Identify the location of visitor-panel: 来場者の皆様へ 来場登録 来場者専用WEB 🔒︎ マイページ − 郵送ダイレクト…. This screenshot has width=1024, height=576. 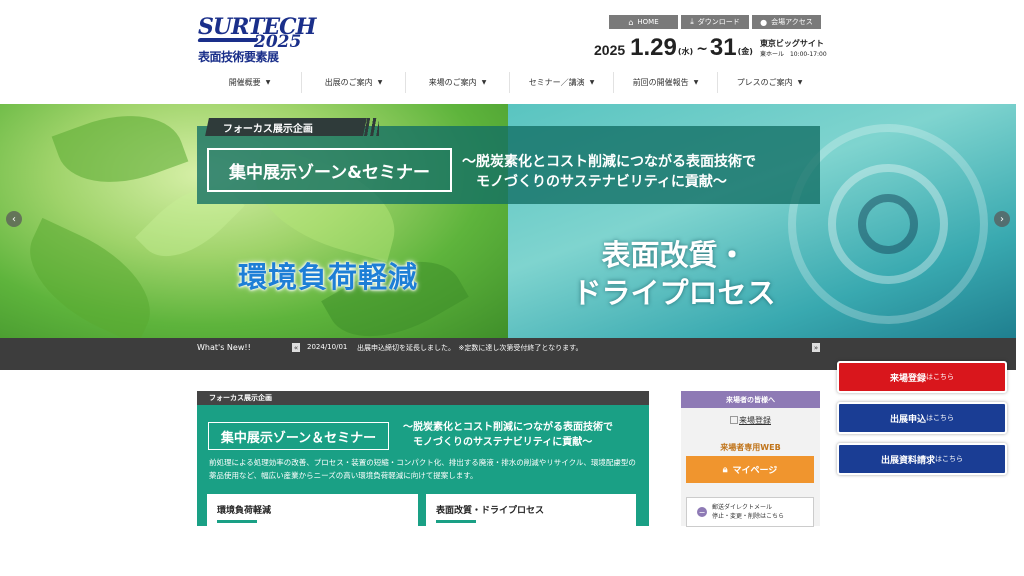
(750, 459).